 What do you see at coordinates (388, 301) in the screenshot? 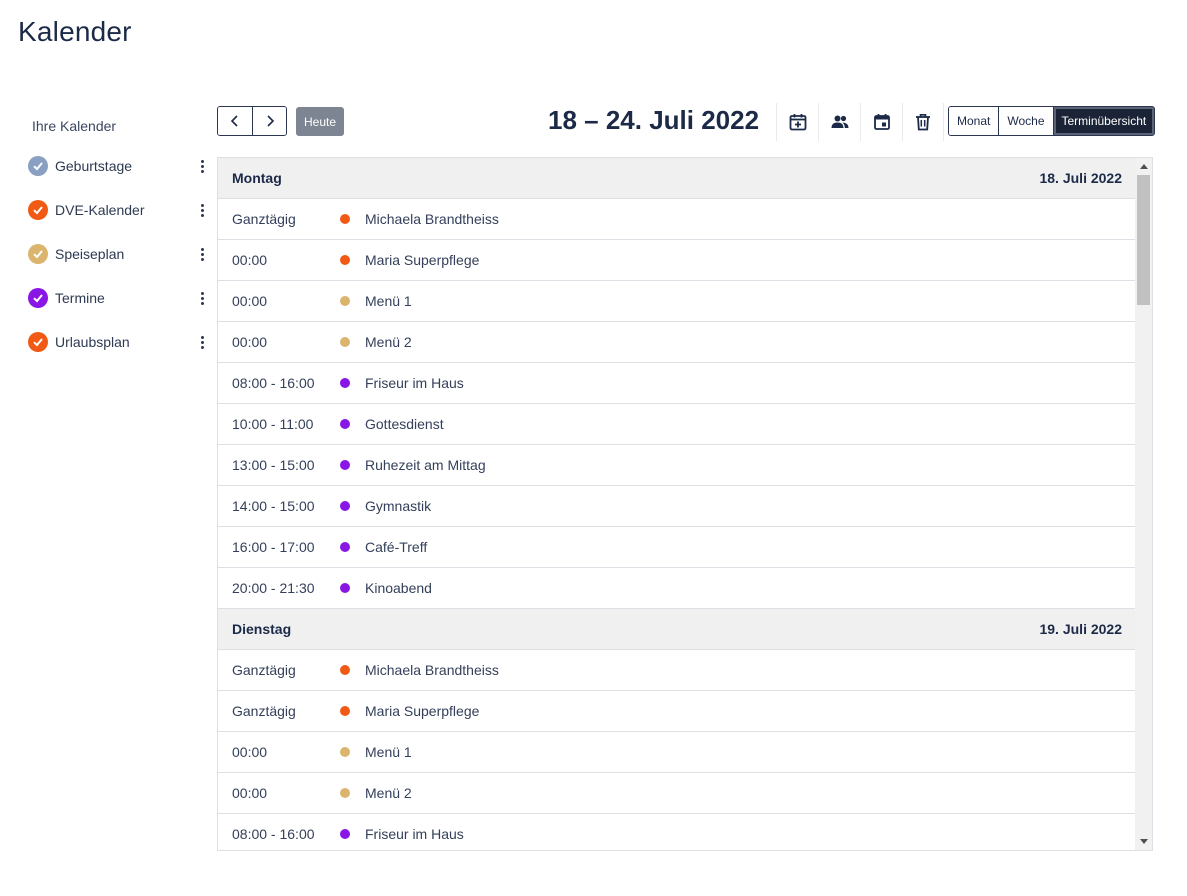
I see `event-title: Menü 1` at bounding box center [388, 301].